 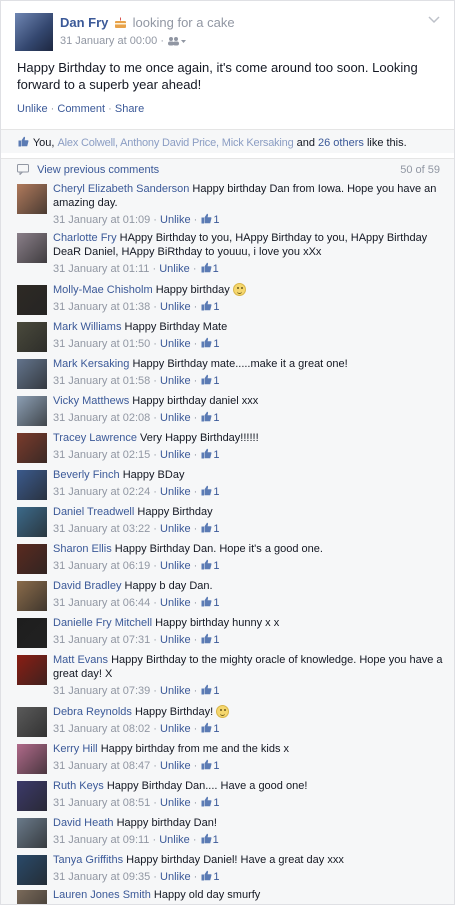 I want to click on commenter-name: Mark Williams, so click(x=87, y=327).